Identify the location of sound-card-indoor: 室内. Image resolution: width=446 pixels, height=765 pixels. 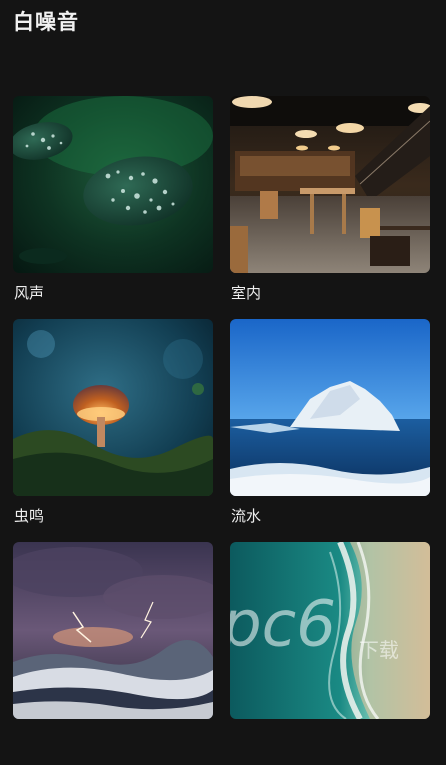
(330, 207).